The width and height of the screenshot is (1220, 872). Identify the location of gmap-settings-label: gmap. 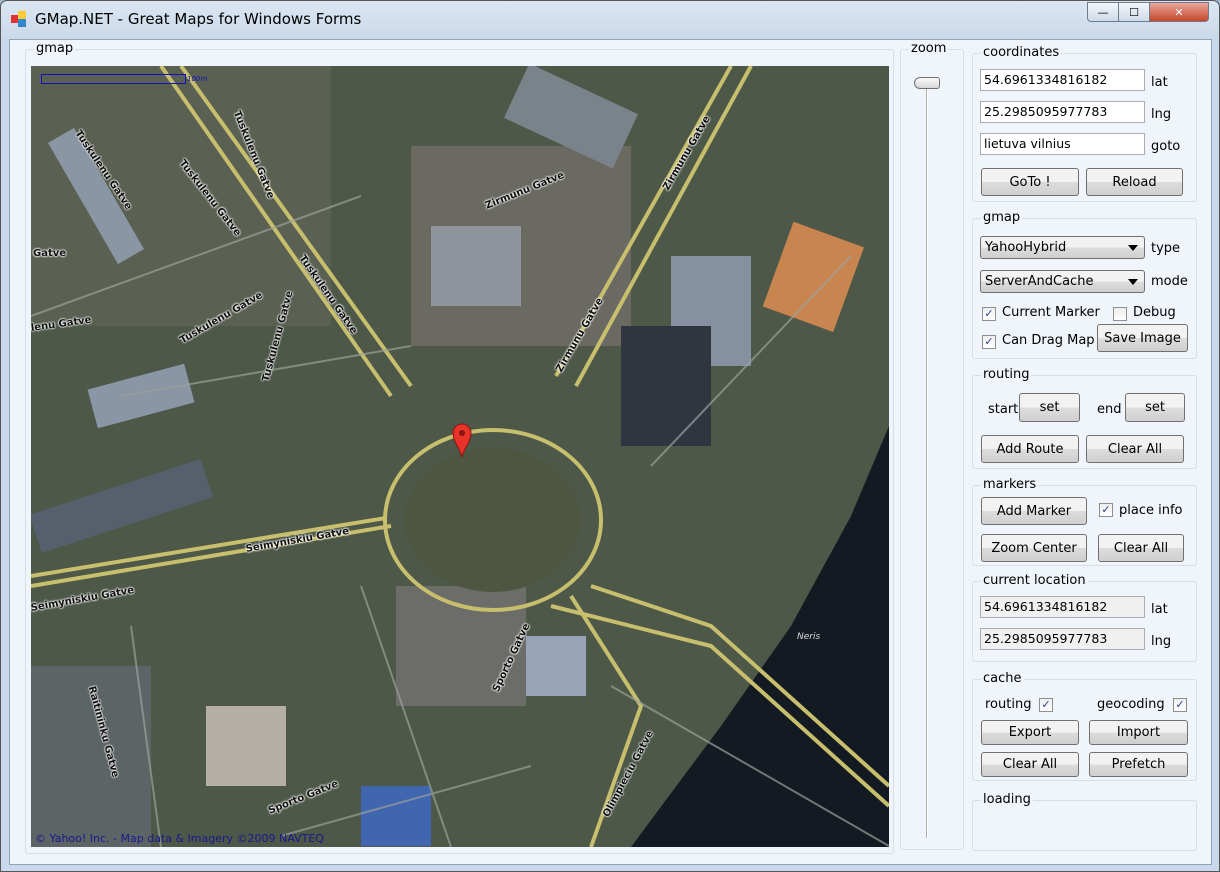
(1002, 218).